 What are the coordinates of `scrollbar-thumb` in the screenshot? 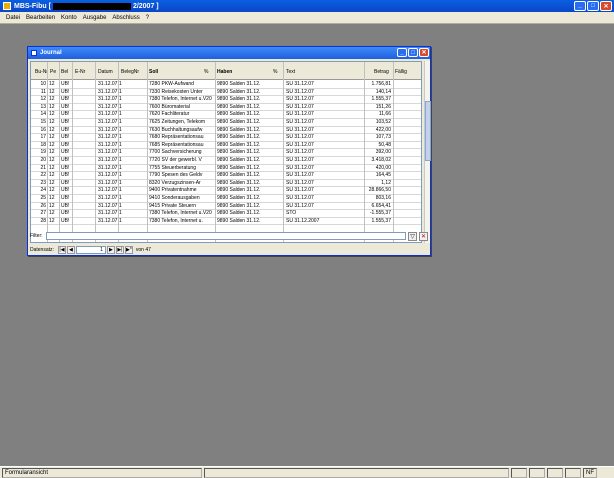 It's located at (428, 131).